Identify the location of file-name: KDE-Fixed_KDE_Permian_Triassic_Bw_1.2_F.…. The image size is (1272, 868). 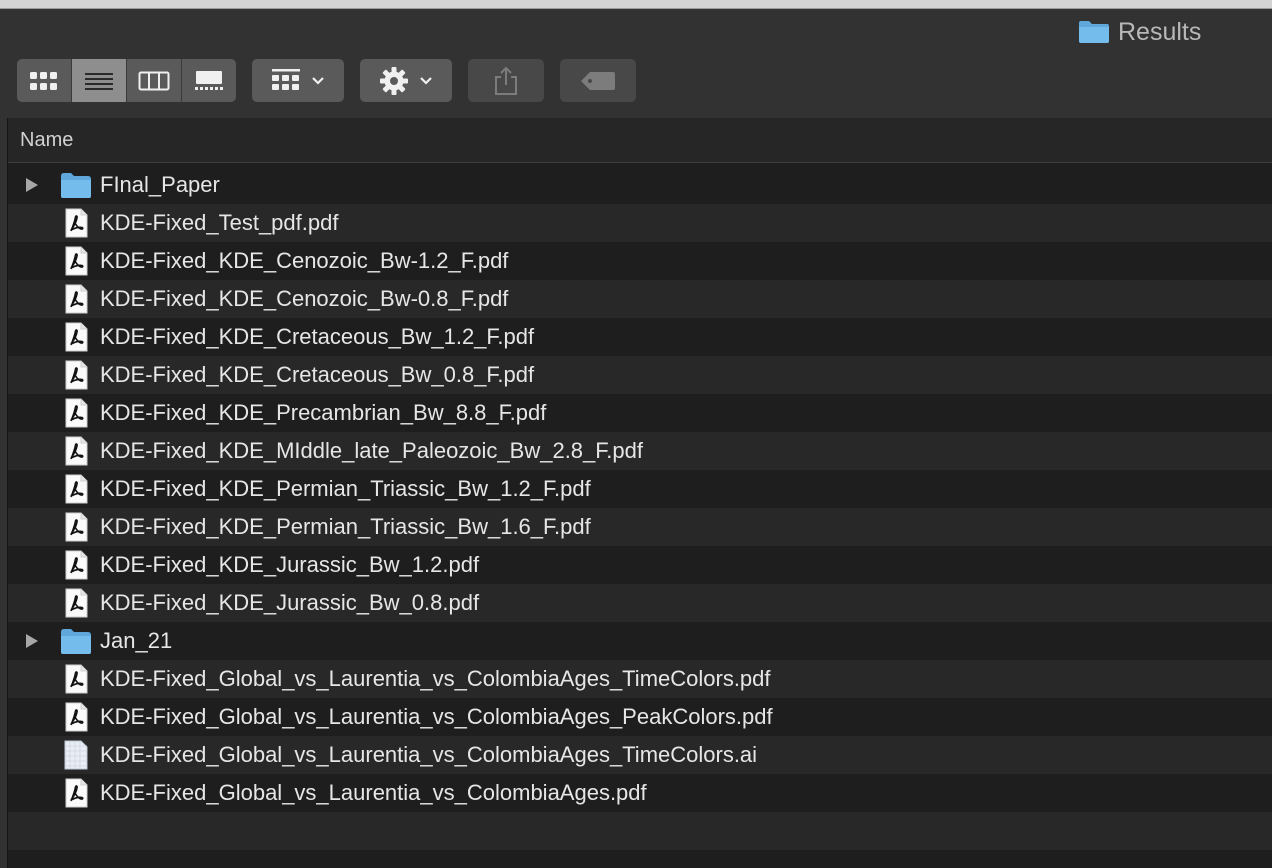
(345, 488).